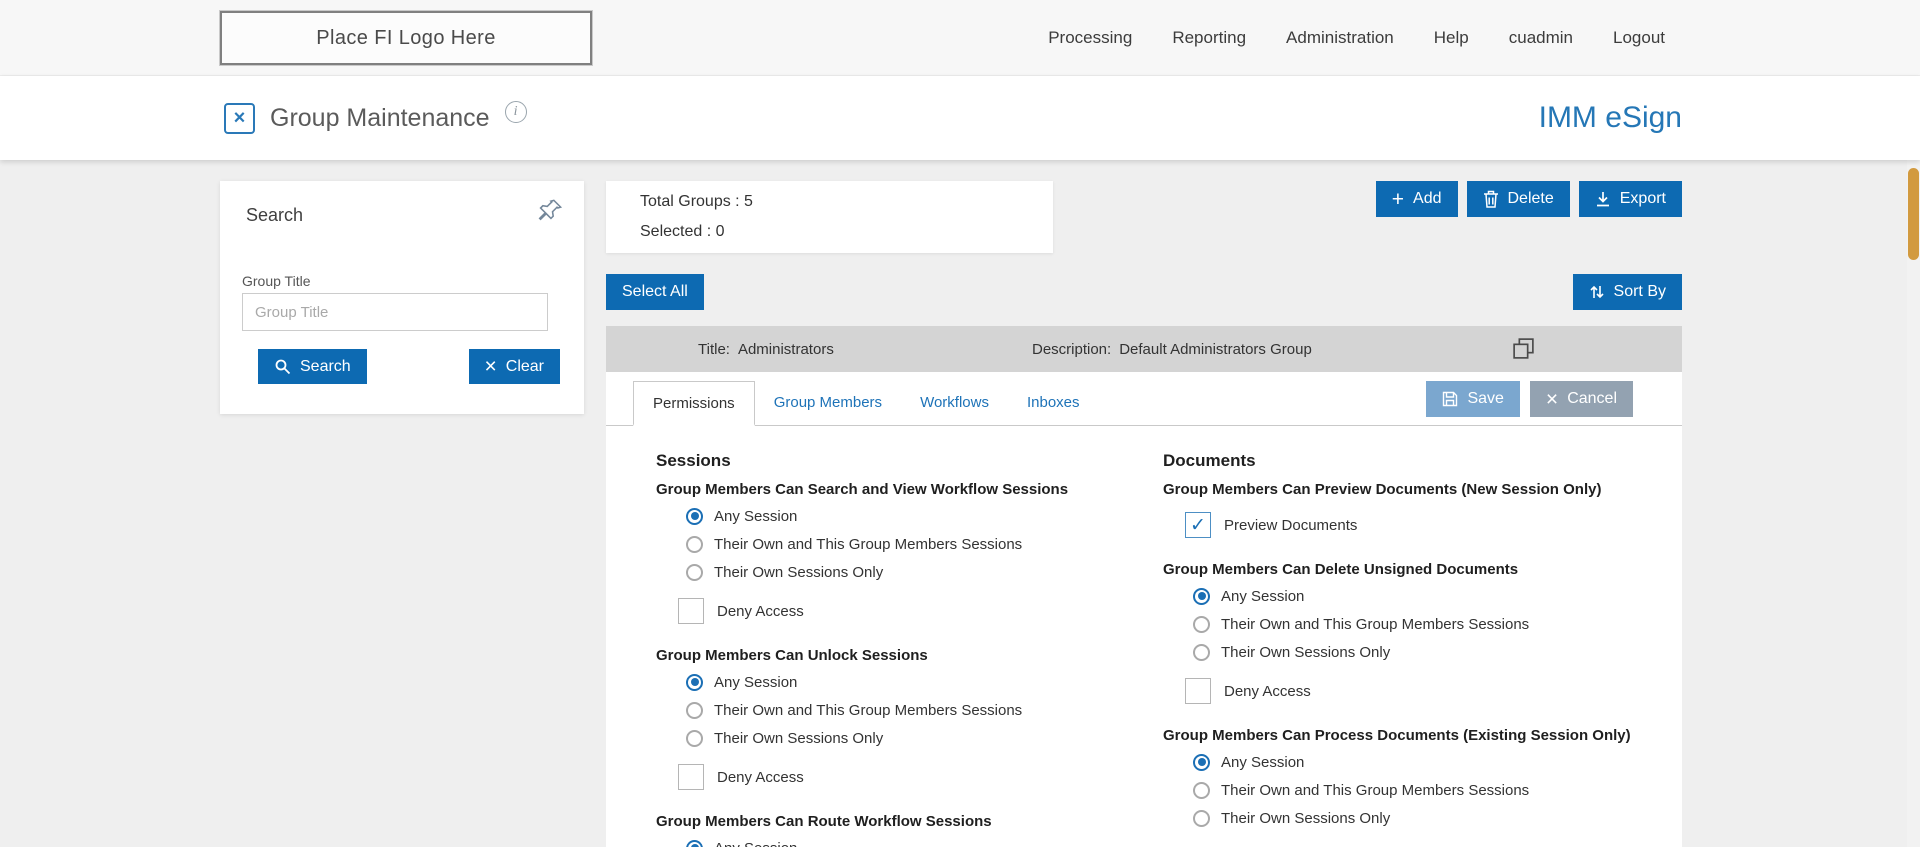 This screenshot has width=1920, height=847. What do you see at coordinates (1485, 398) in the screenshot?
I see `save-button-label: Save` at bounding box center [1485, 398].